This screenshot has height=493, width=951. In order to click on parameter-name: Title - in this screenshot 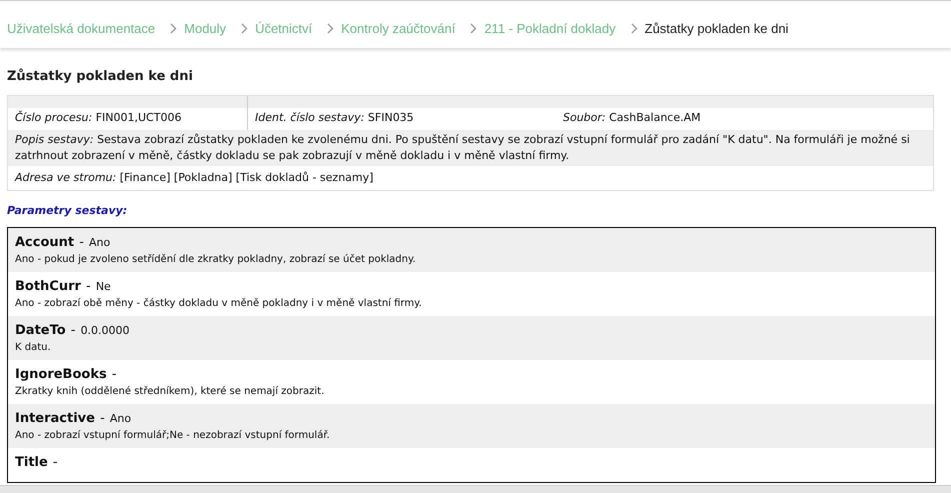, I will do `click(37, 462)`.